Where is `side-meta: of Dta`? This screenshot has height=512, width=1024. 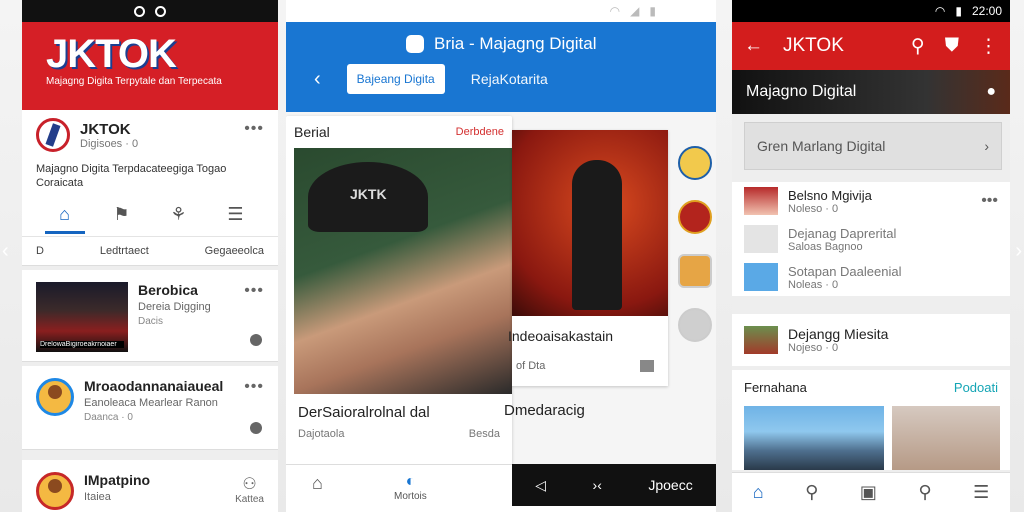
side-meta: of Dta is located at coordinates (531, 366).